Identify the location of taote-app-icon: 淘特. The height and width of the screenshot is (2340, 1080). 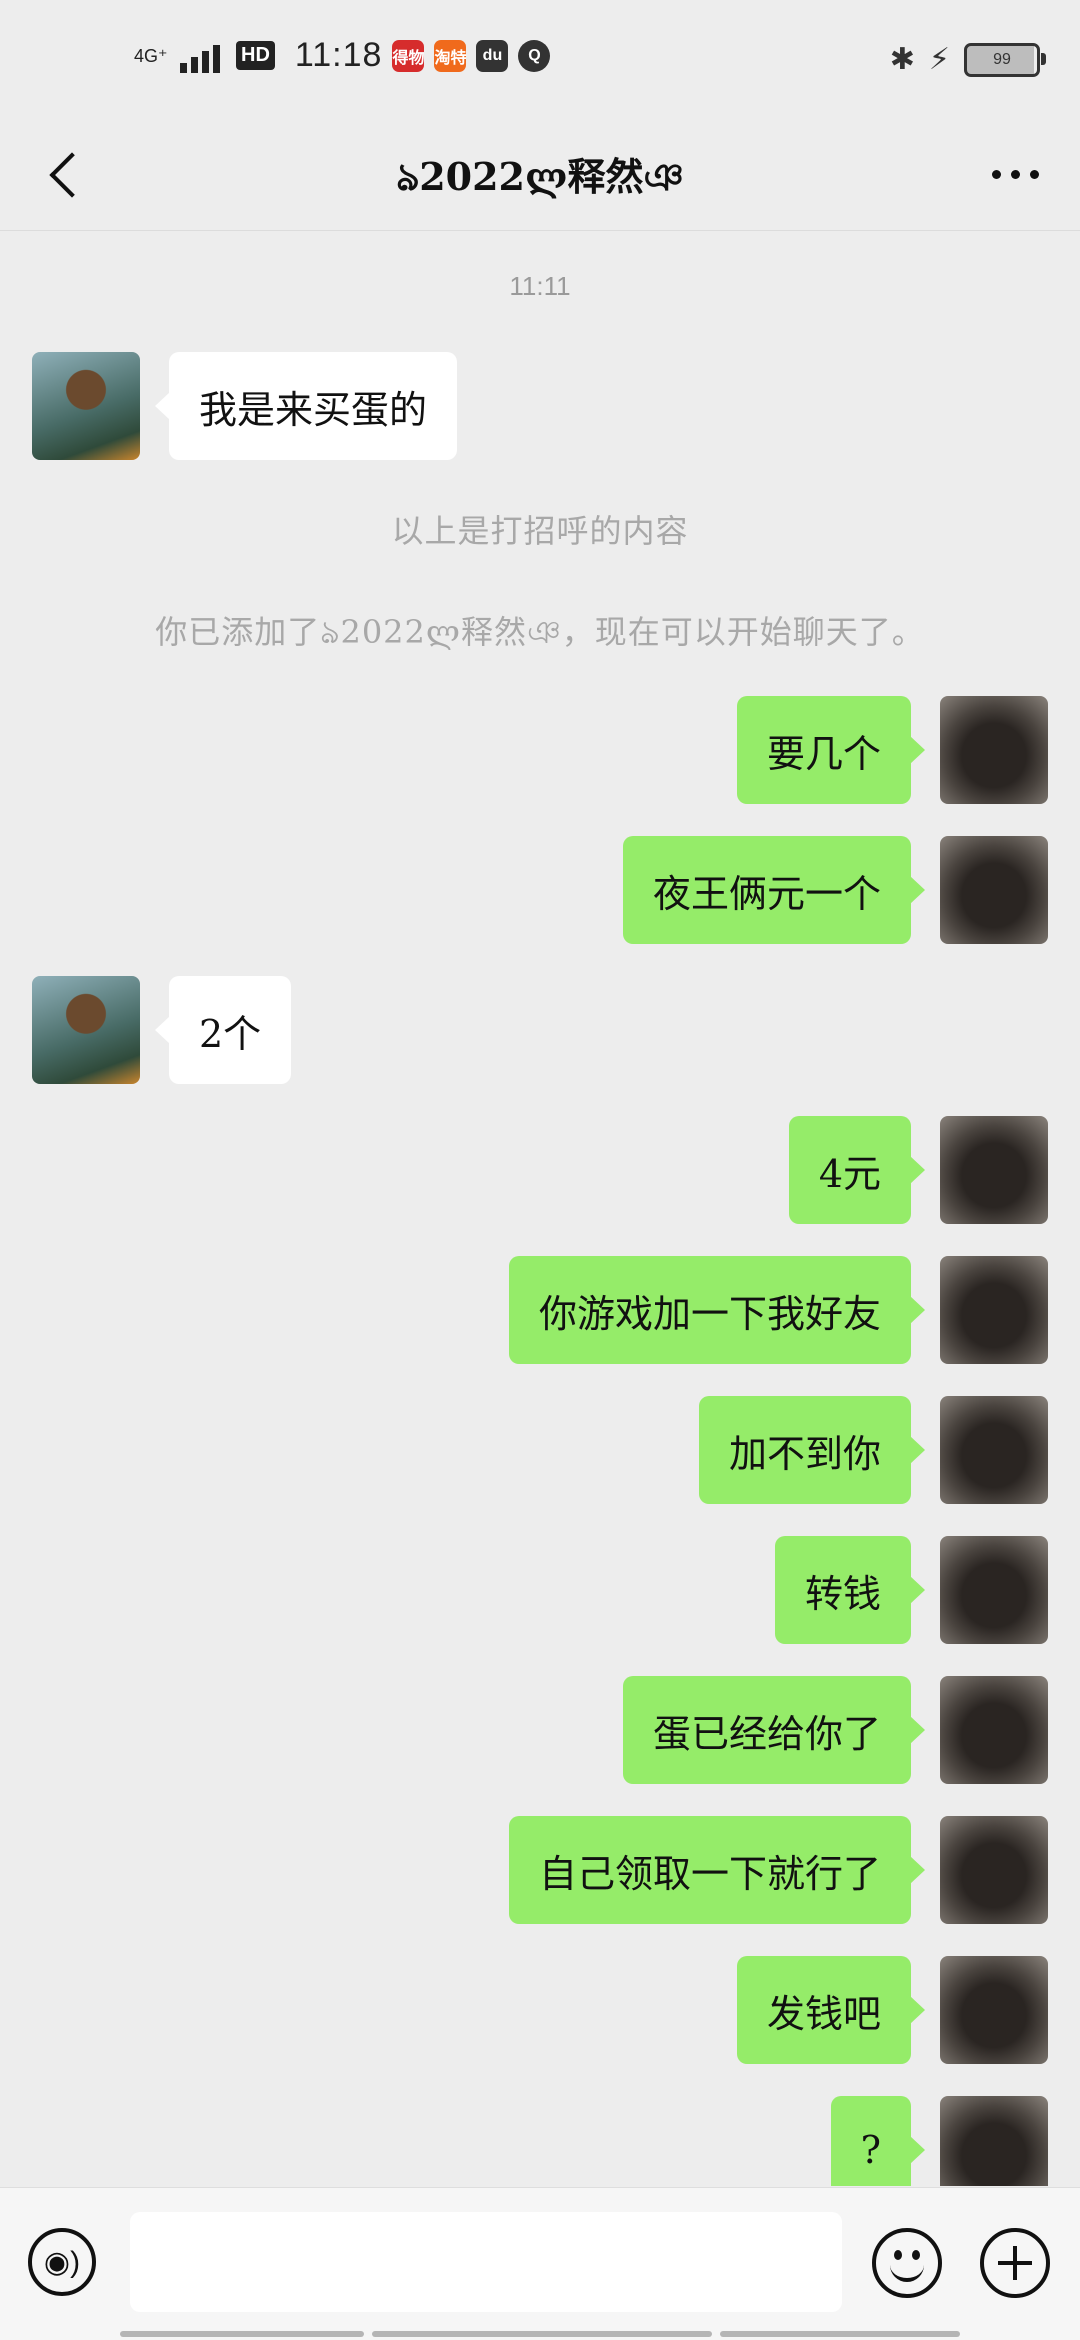
(450, 55).